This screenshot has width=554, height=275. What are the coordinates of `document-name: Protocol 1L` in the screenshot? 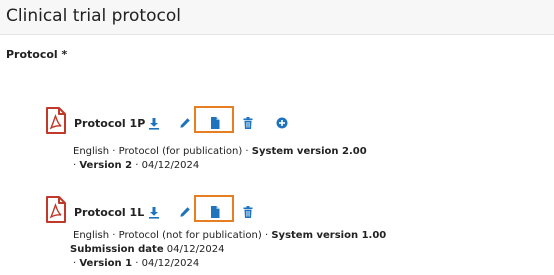 It's located at (109, 212).